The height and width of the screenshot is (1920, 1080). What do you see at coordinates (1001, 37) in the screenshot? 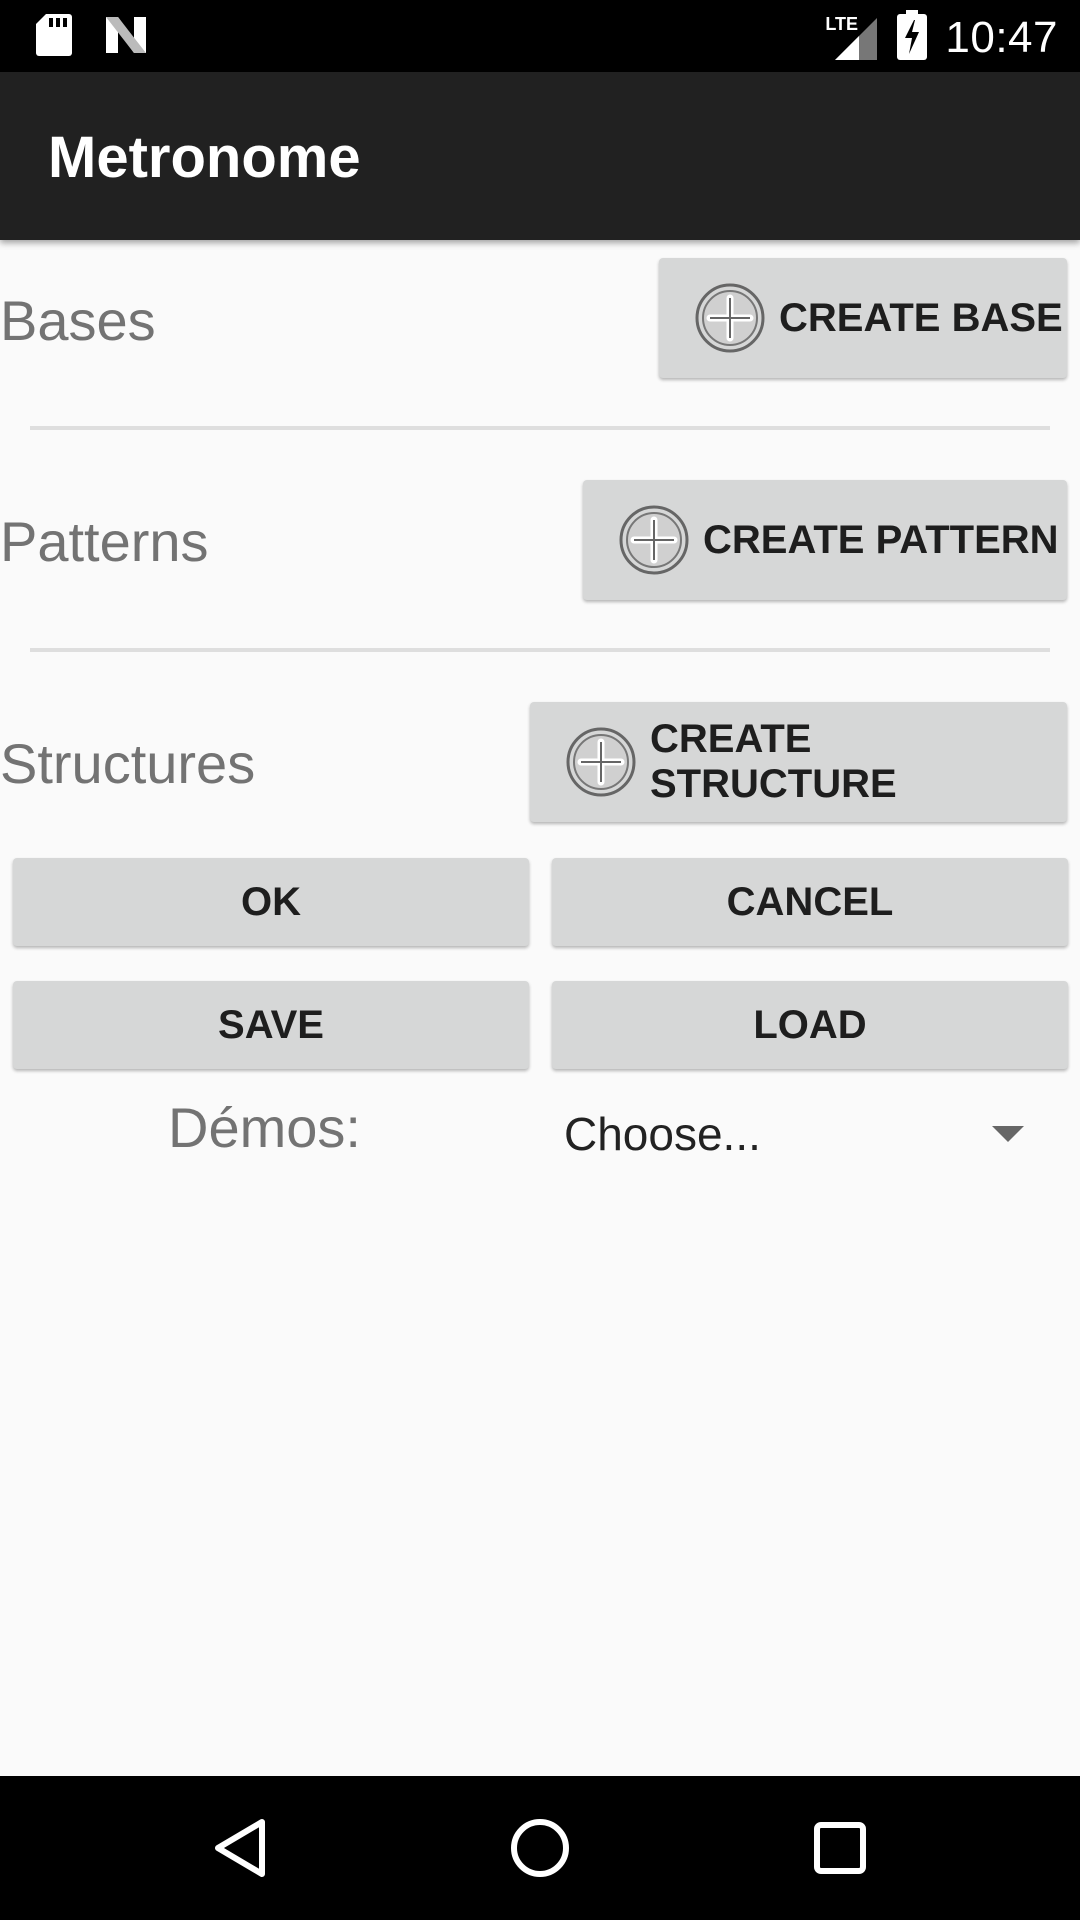
I see `status-time: 10:47` at bounding box center [1001, 37].